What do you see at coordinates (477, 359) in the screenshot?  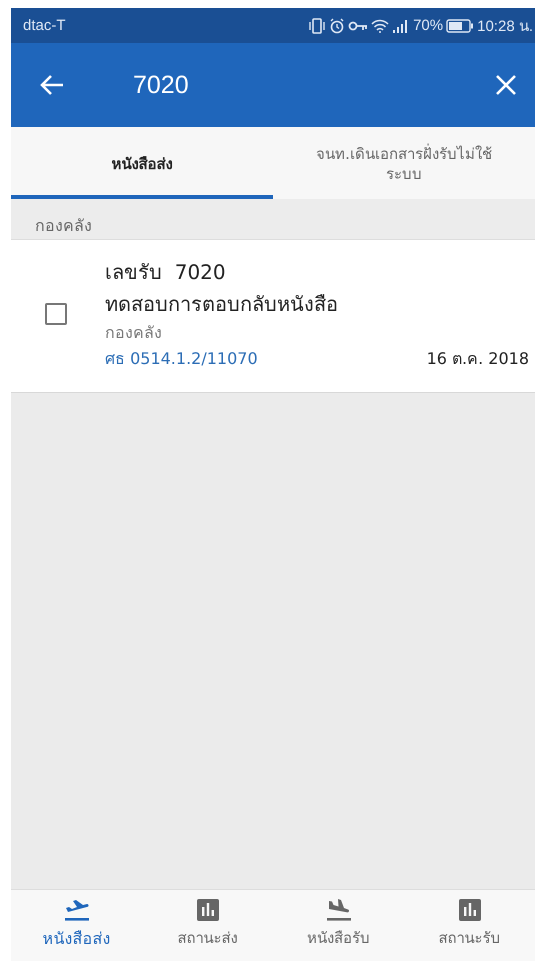 I see `document-date: 16 ต.ค. 2018` at bounding box center [477, 359].